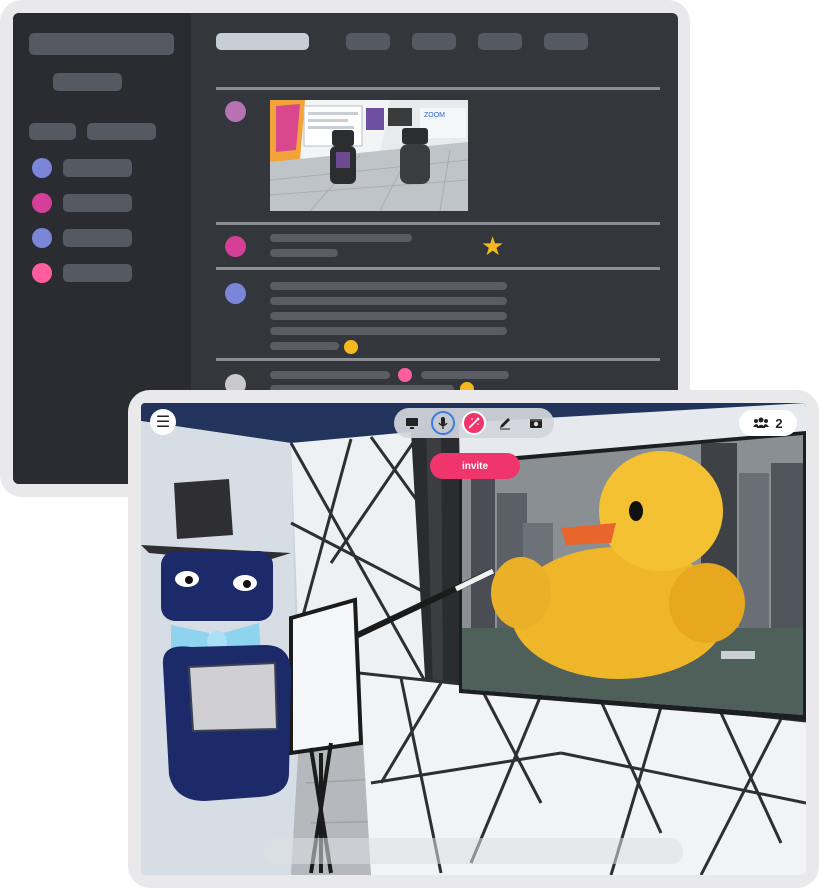 Image resolution: width=819 pixels, height=888 pixels. I want to click on sidebar-header-placeholder, so click(101, 44).